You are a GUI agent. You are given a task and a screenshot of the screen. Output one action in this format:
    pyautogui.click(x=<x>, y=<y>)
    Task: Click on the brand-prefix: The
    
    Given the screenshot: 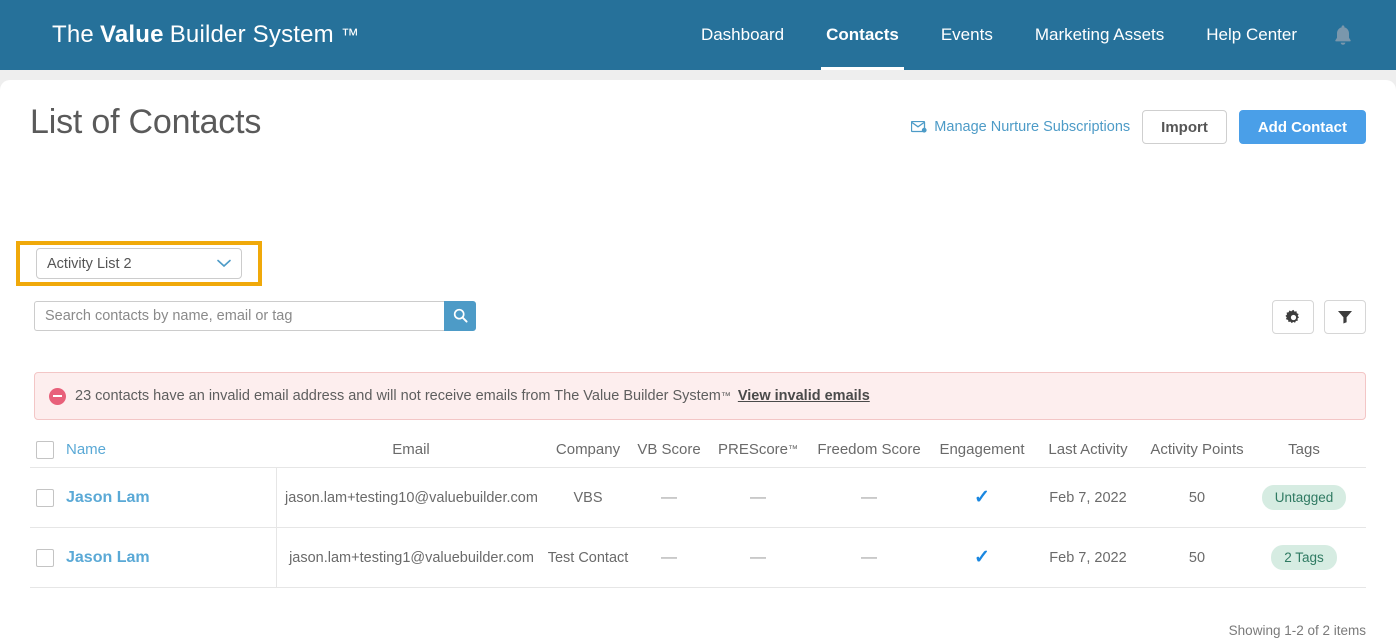 What is the action you would take?
    pyautogui.click(x=73, y=34)
    